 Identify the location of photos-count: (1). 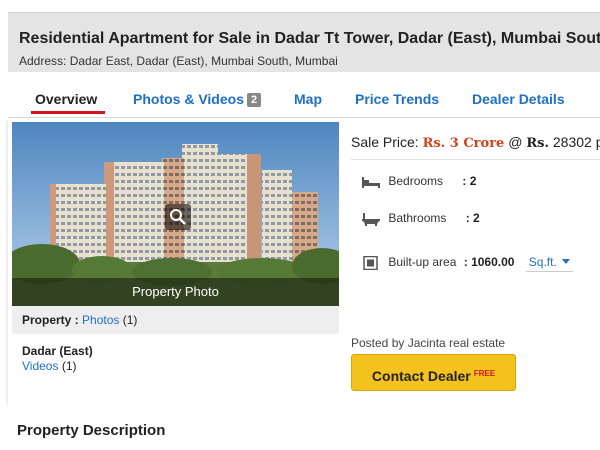
(130, 320).